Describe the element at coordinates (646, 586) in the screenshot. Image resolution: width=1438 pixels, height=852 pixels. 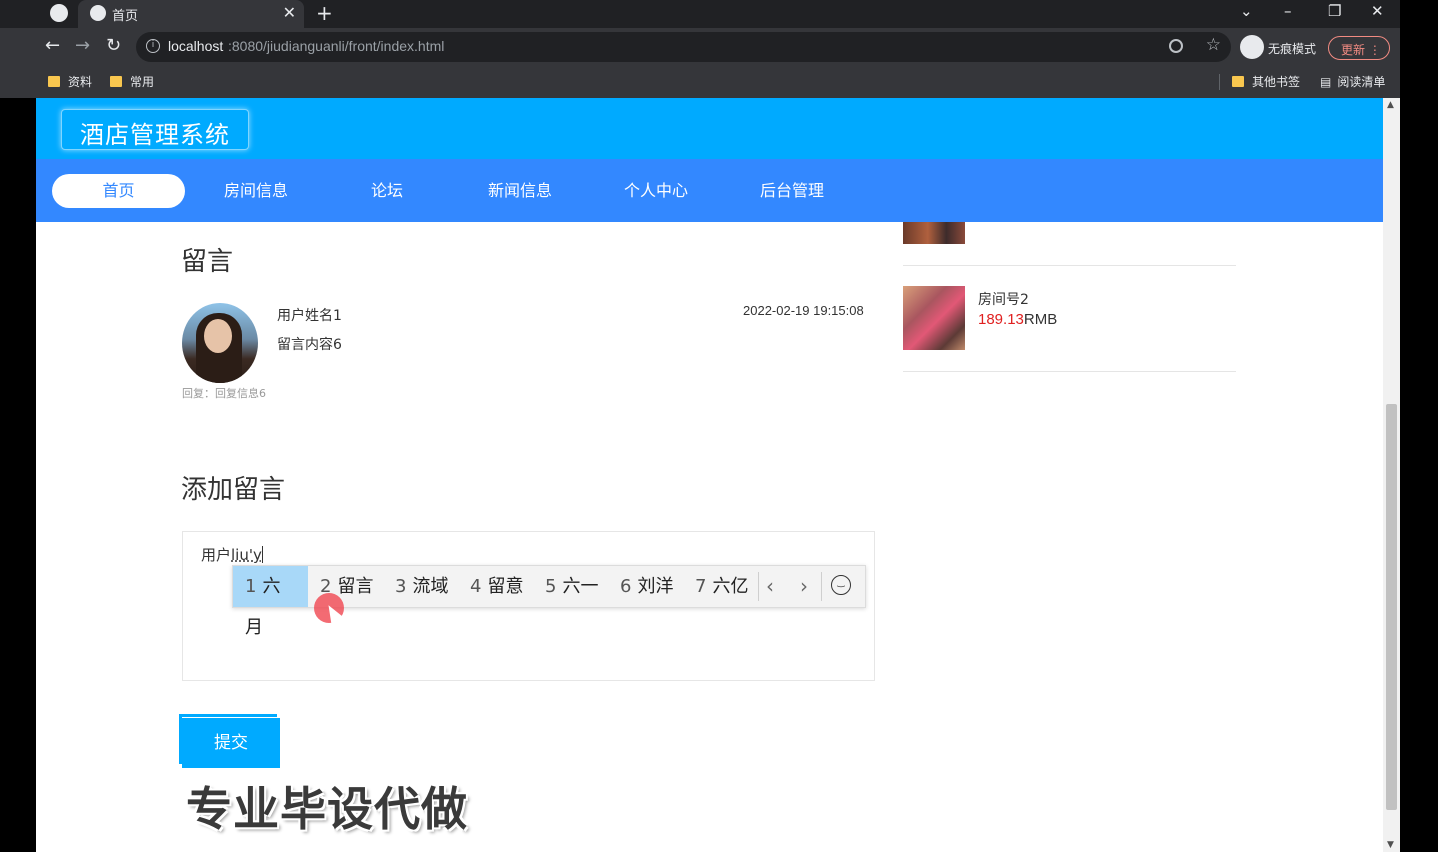
I see `ime-candidate: 6 刘洋` at that location.